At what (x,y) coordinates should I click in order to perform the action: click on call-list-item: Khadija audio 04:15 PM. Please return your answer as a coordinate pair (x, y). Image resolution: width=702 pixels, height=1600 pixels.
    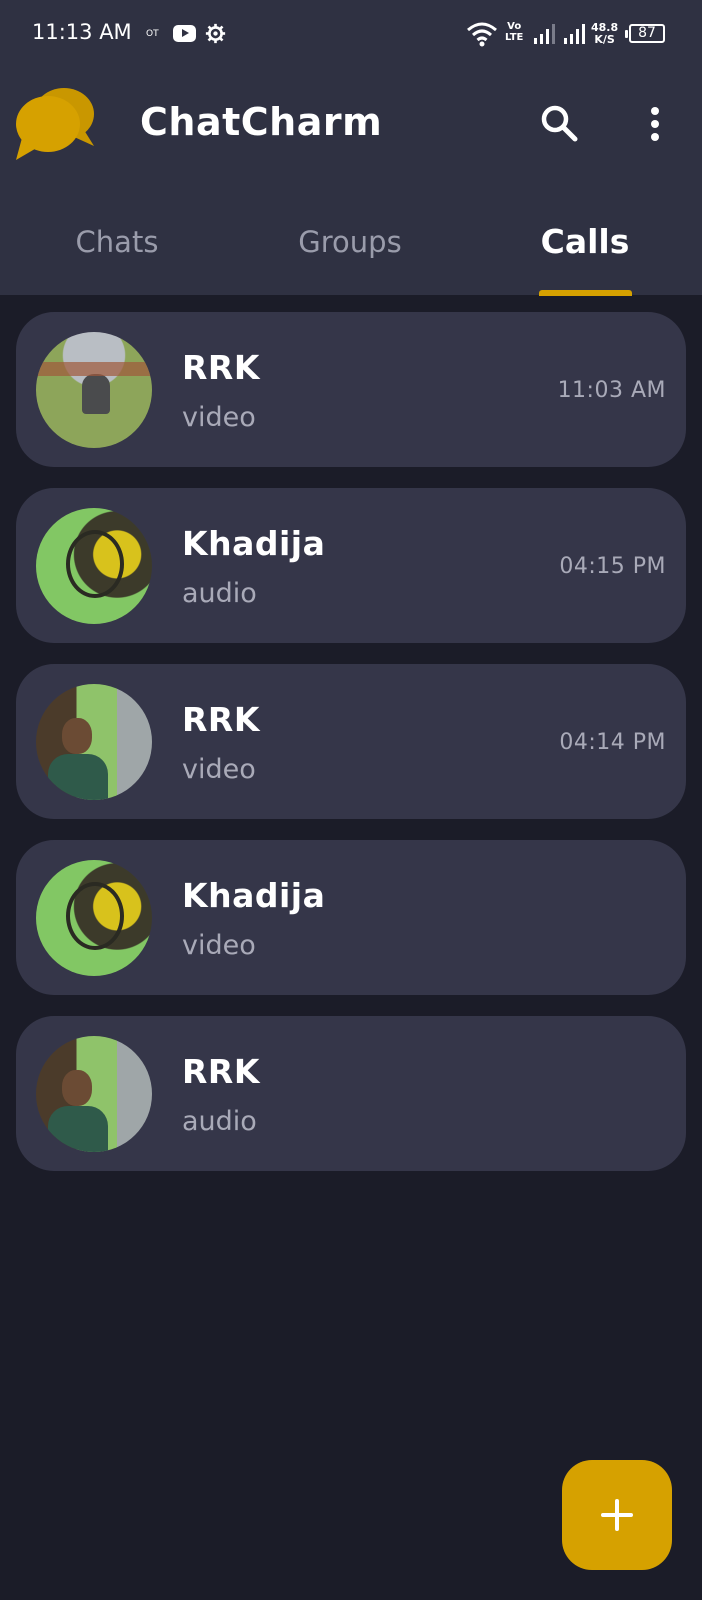
    Looking at the image, I should click on (351, 565).